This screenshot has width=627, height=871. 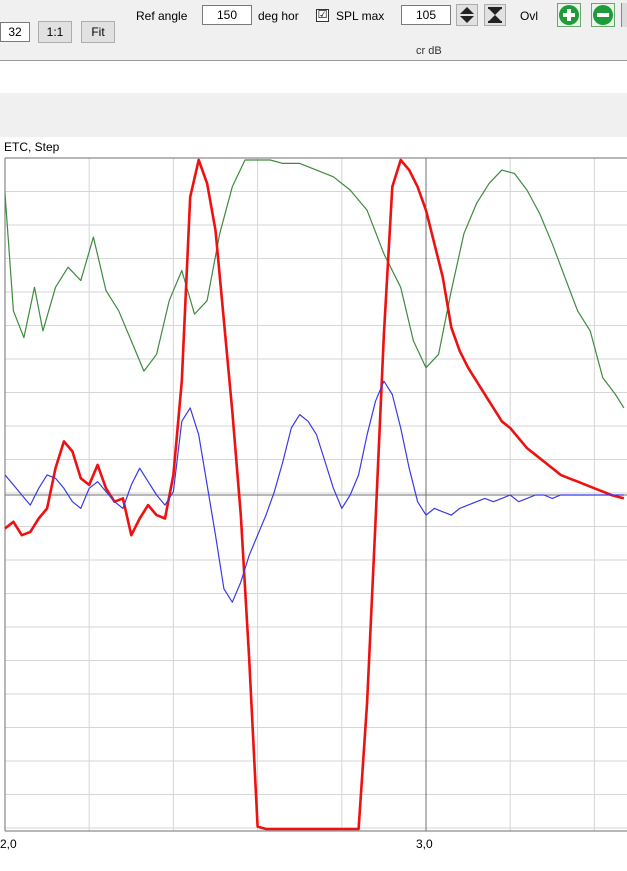 What do you see at coordinates (32, 147) in the screenshot?
I see `chart-title: ETC, Step` at bounding box center [32, 147].